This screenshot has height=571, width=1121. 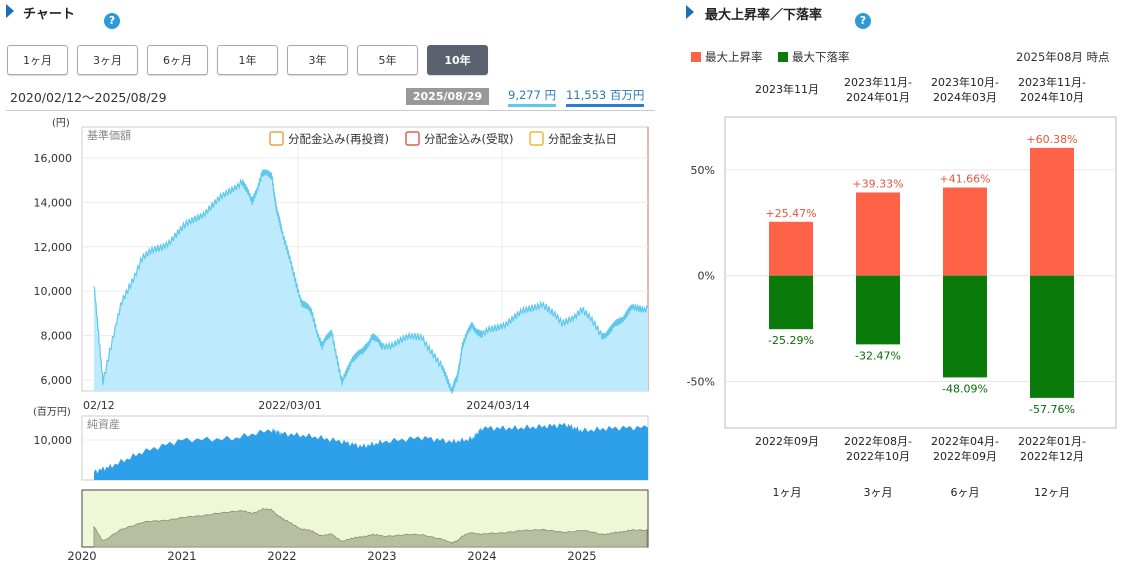 I want to click on category-label: 1ヶ月, so click(x=787, y=492).